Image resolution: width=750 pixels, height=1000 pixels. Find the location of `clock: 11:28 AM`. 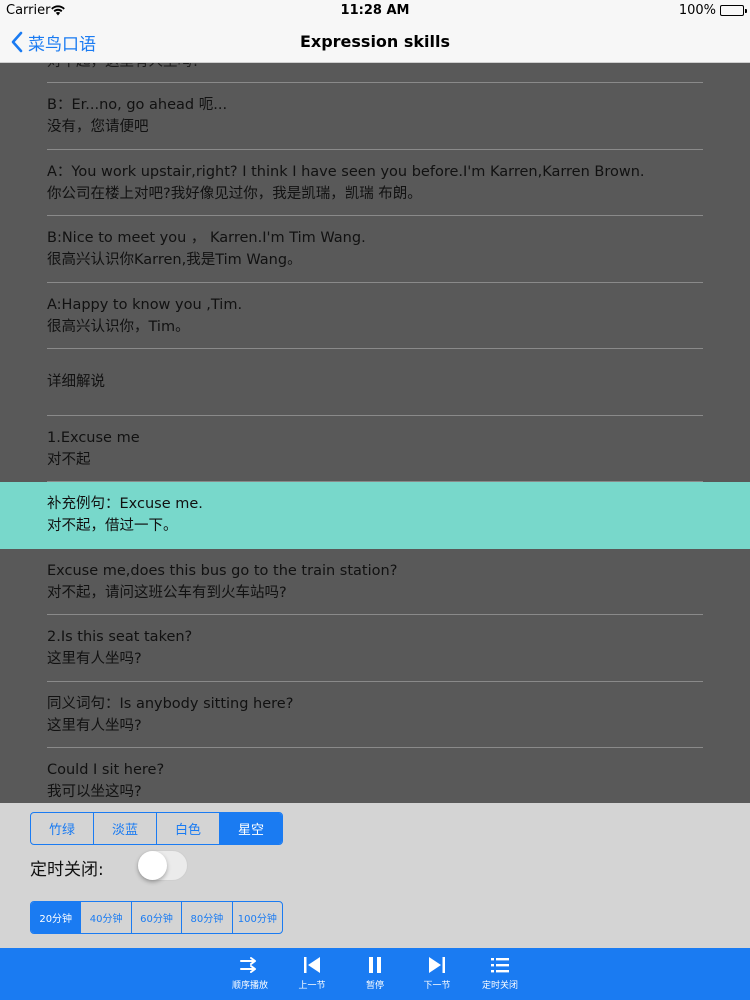

clock: 11:28 AM is located at coordinates (375, 10).